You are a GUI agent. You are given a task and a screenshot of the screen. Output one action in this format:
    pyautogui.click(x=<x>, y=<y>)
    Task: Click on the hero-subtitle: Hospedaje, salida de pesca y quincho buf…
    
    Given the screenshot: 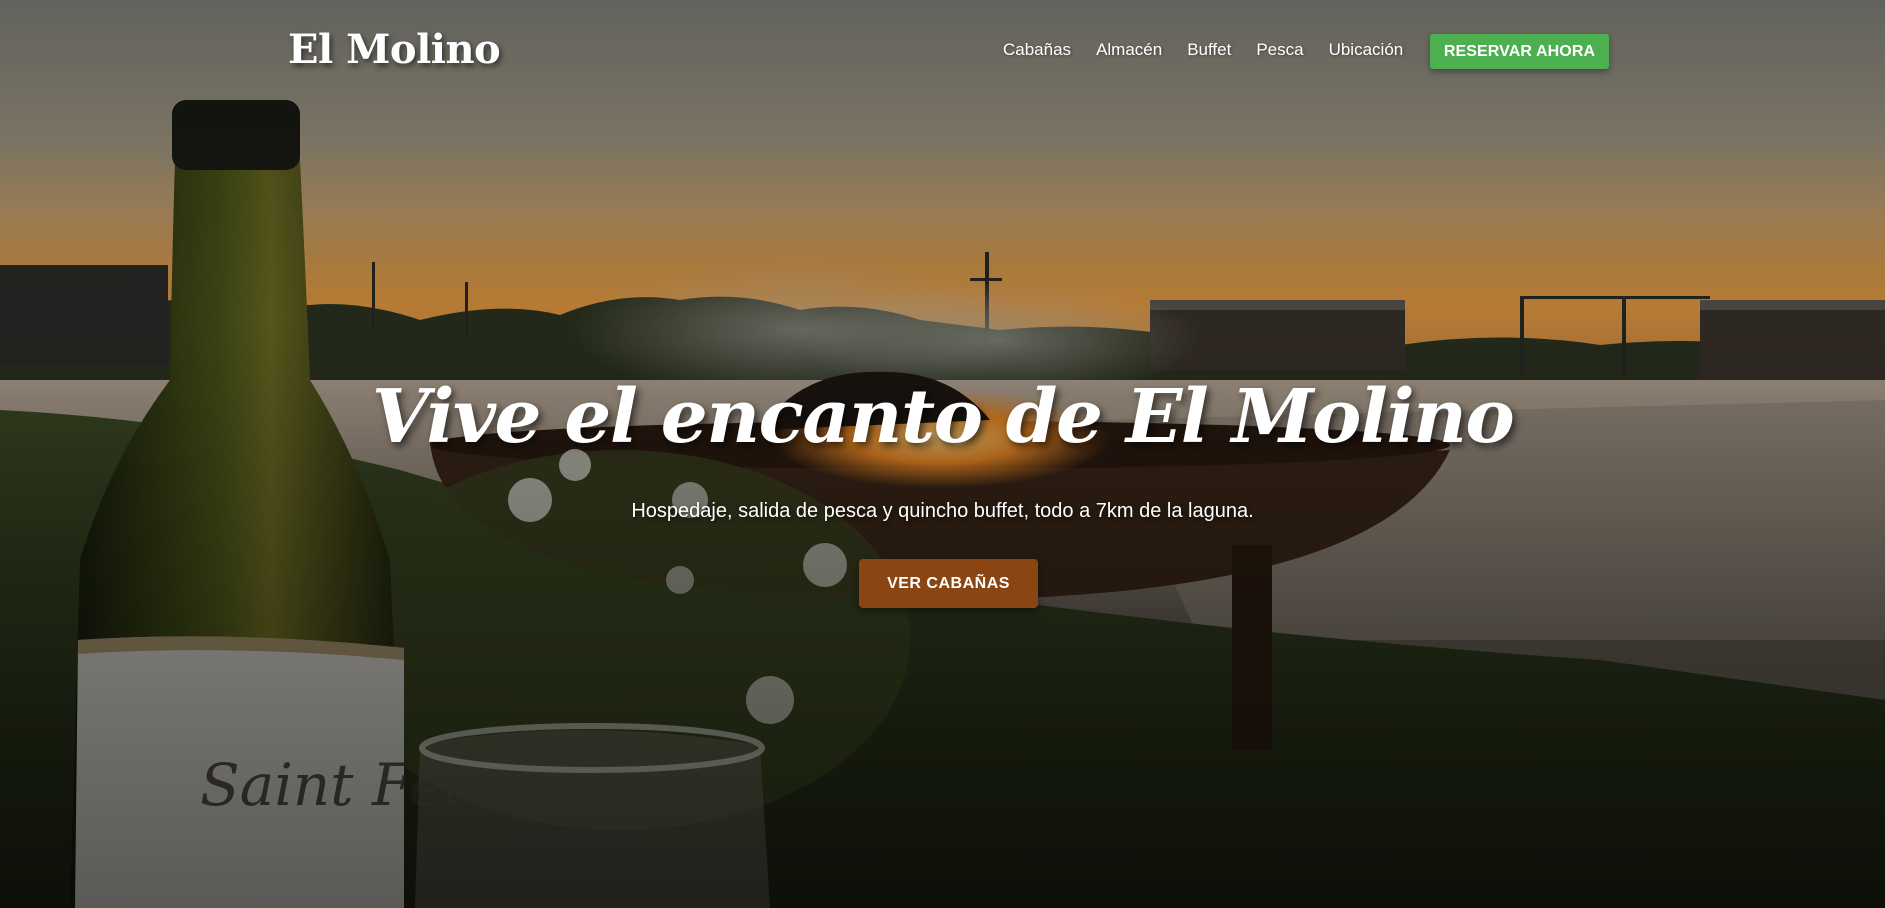 What is the action you would take?
    pyautogui.click(x=942, y=511)
    